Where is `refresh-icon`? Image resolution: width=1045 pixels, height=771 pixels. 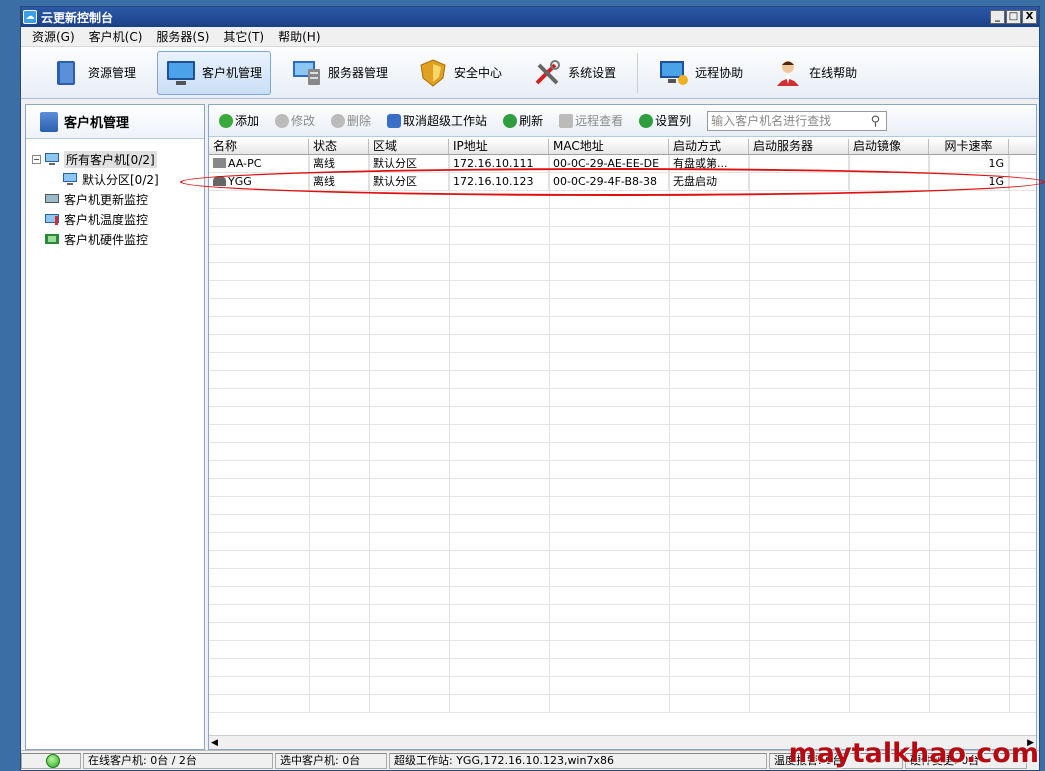
refresh-icon is located at coordinates (510, 120).